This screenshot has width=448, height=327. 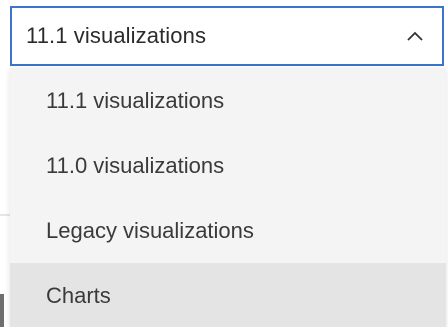 I want to click on background-divider, so click(x=5, y=215).